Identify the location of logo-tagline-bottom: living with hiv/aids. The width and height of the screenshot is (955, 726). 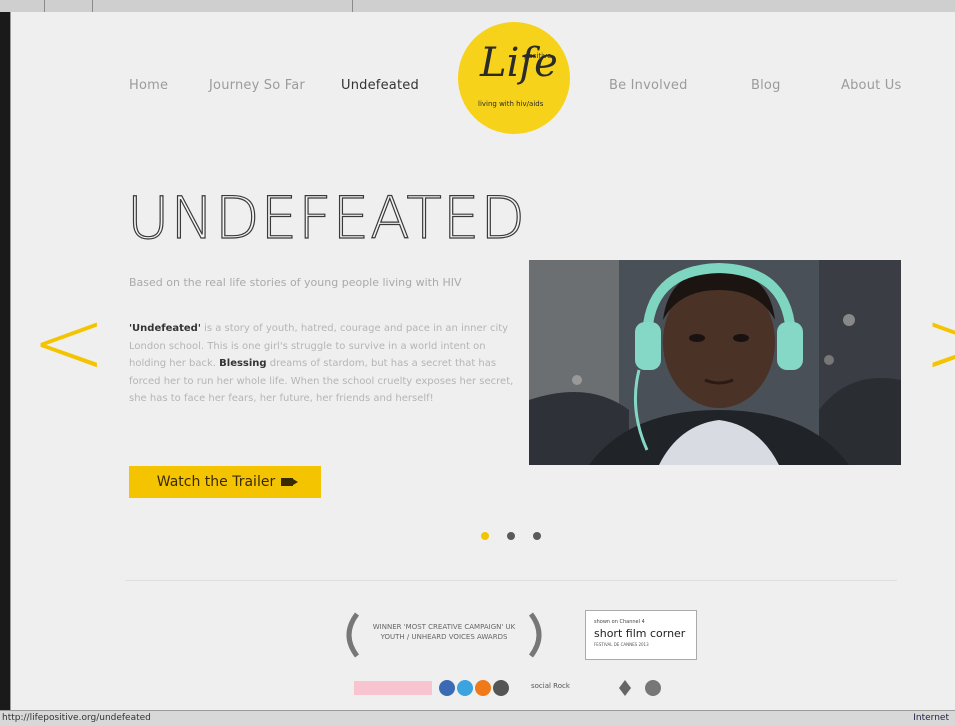
(511, 104).